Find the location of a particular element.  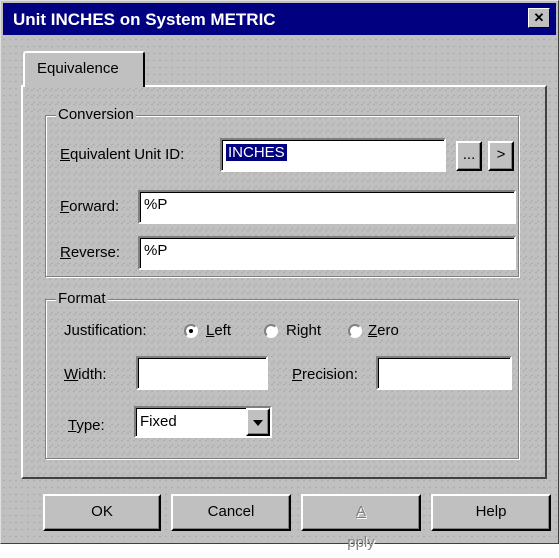

radio-right-label: Right is located at coordinates (304, 330).